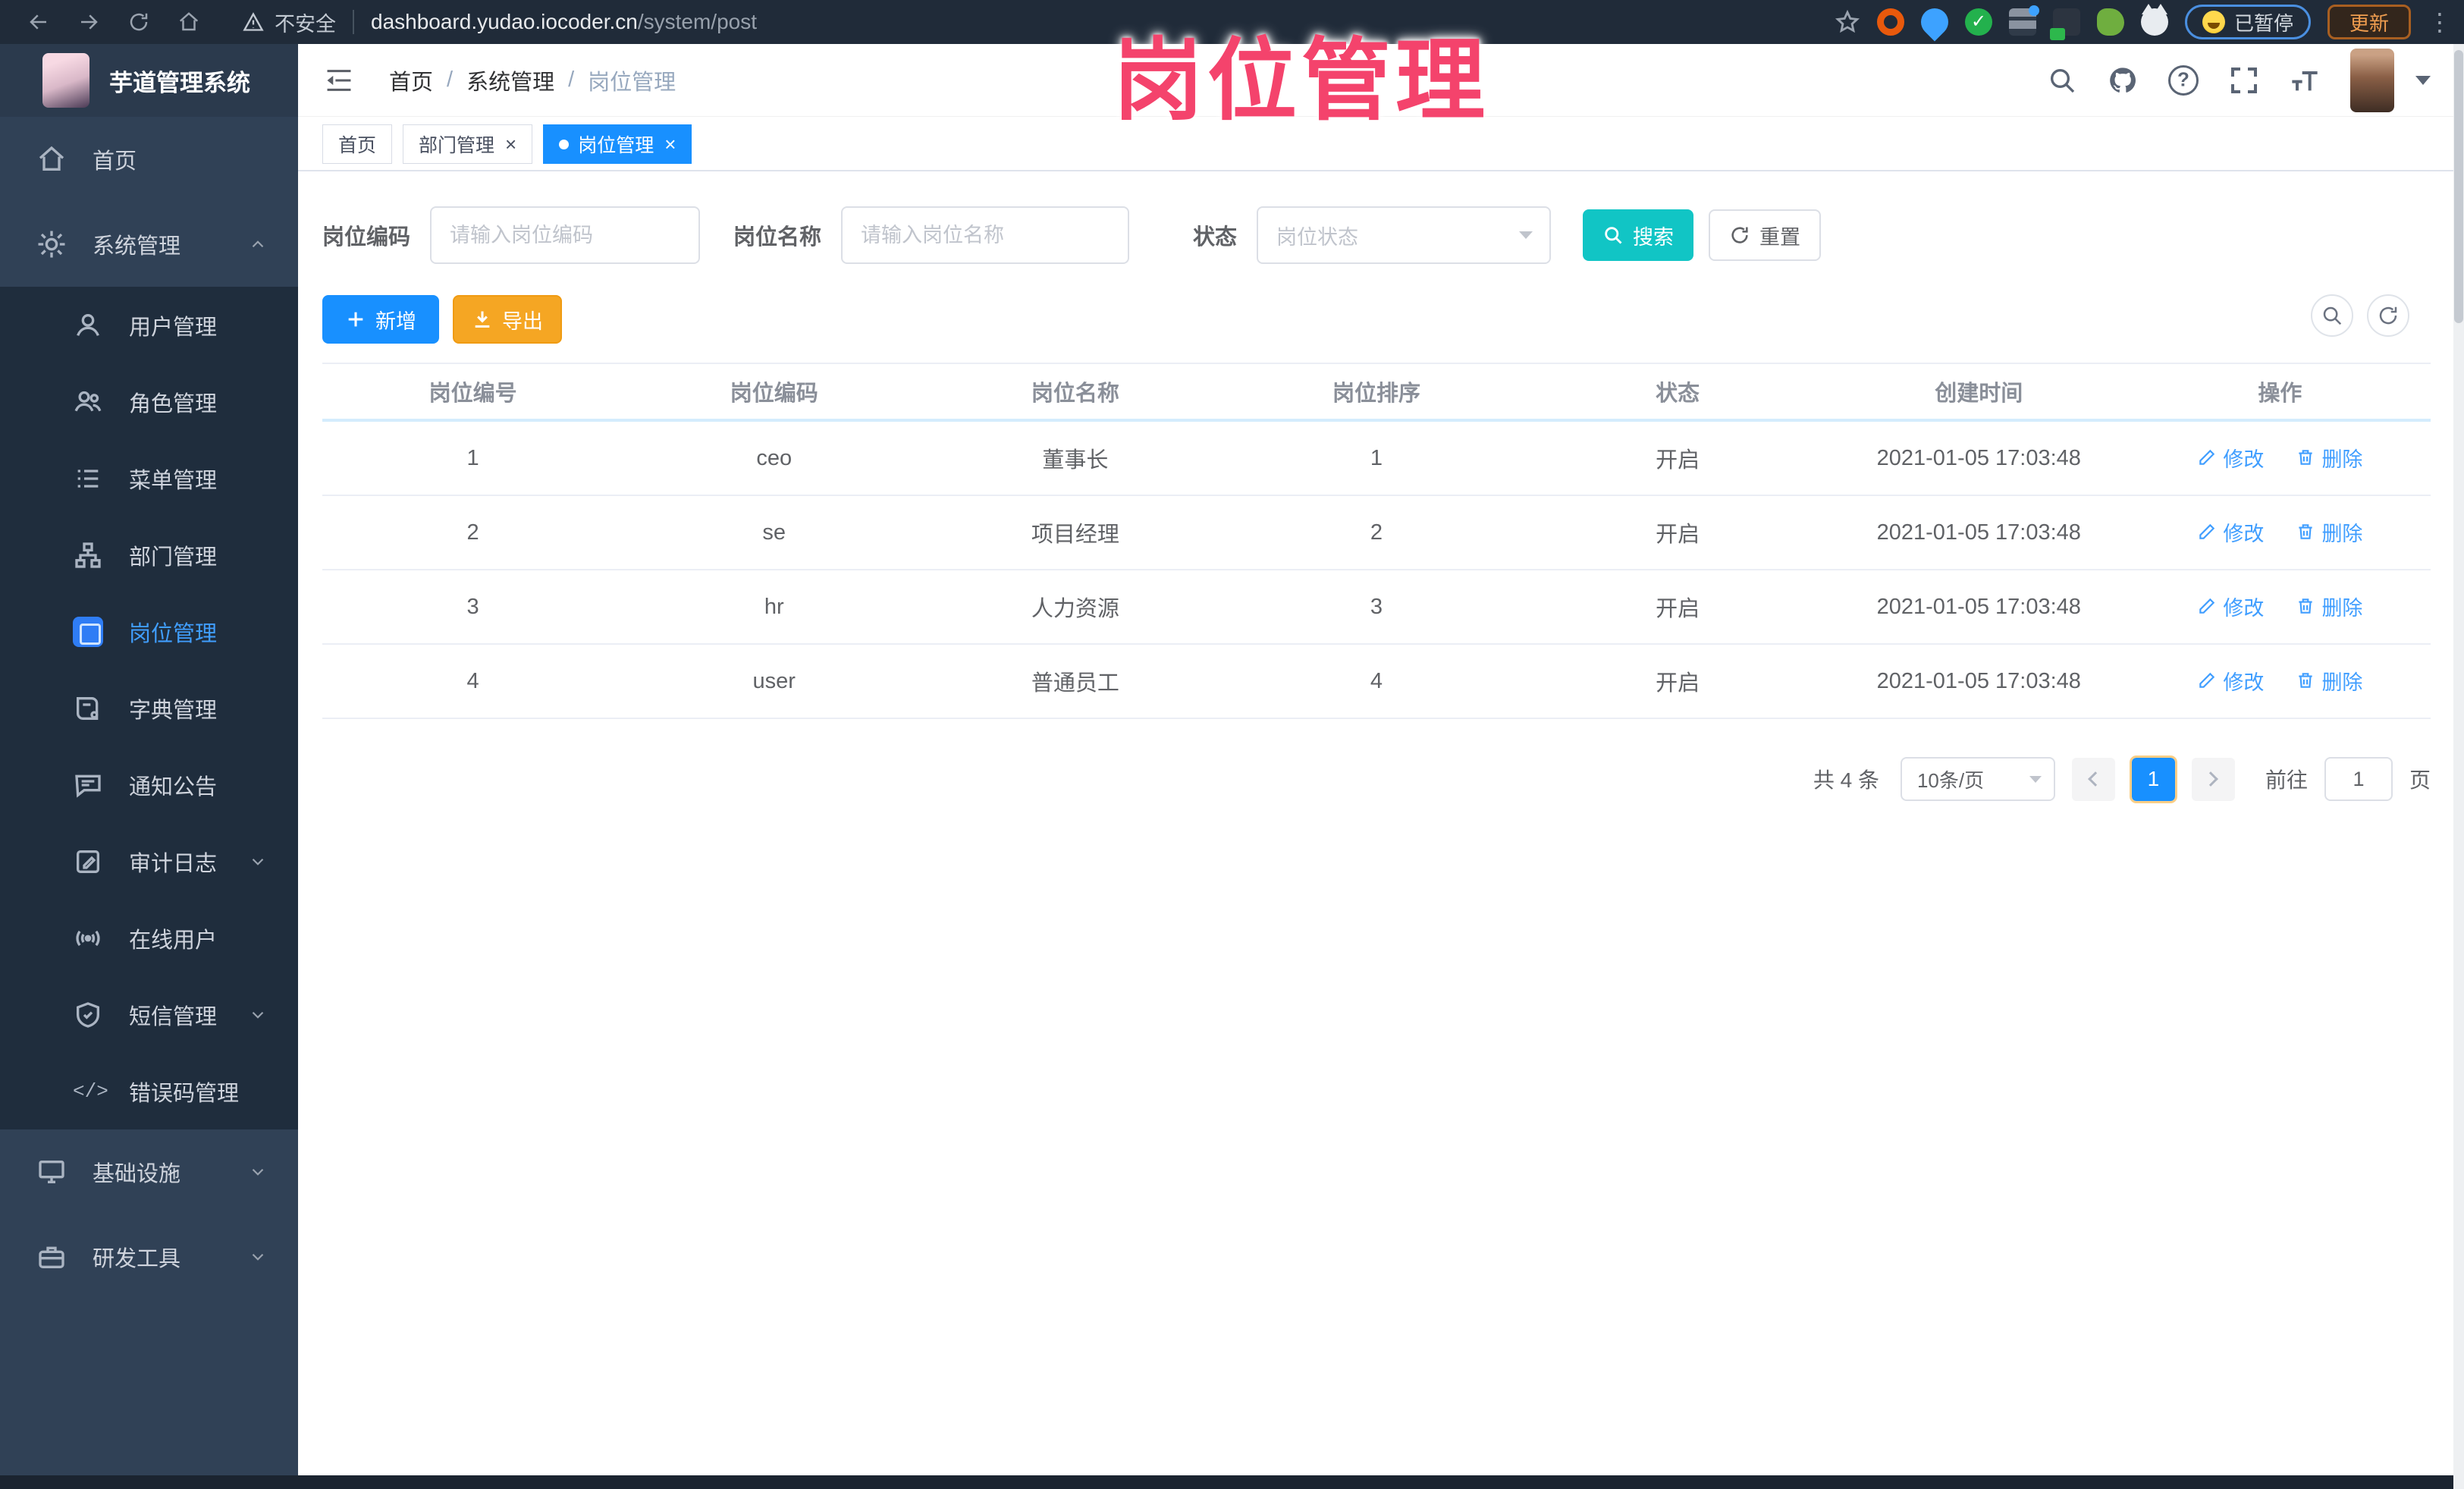  What do you see at coordinates (2154, 20) in the screenshot?
I see `extension-cat-icon` at bounding box center [2154, 20].